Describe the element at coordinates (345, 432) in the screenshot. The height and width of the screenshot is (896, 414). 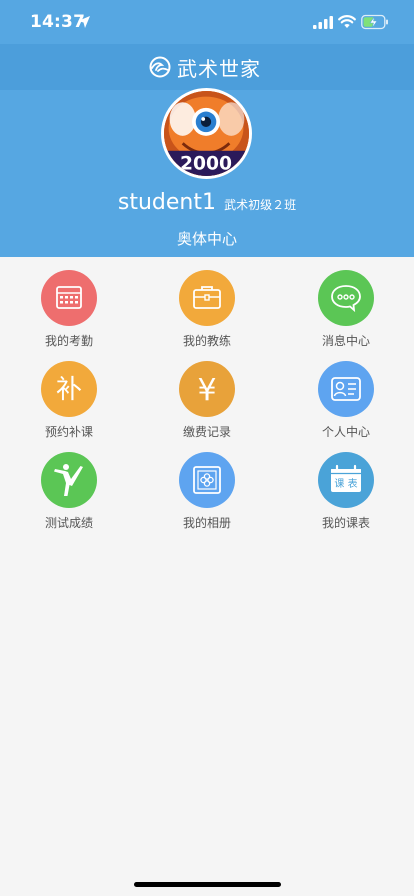
I see `menu-label: 个人中心` at that location.